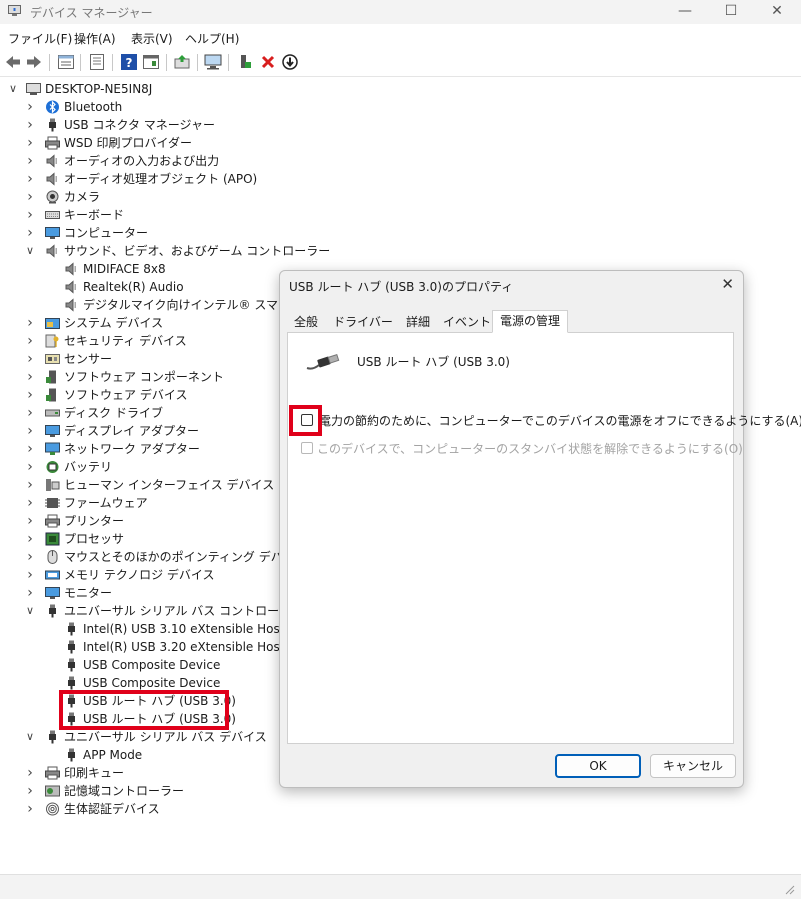  I want to click on dialog-title: USB ルート ハブ (USB 3.0)のプロパティ, so click(401, 287).